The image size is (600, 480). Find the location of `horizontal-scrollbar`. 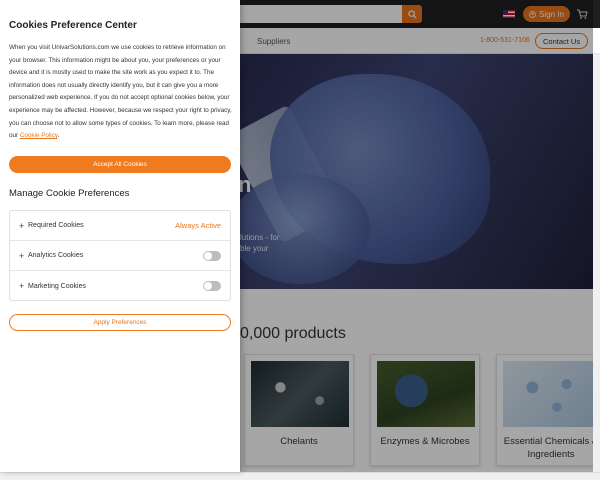

horizontal-scrollbar is located at coordinates (300, 476).